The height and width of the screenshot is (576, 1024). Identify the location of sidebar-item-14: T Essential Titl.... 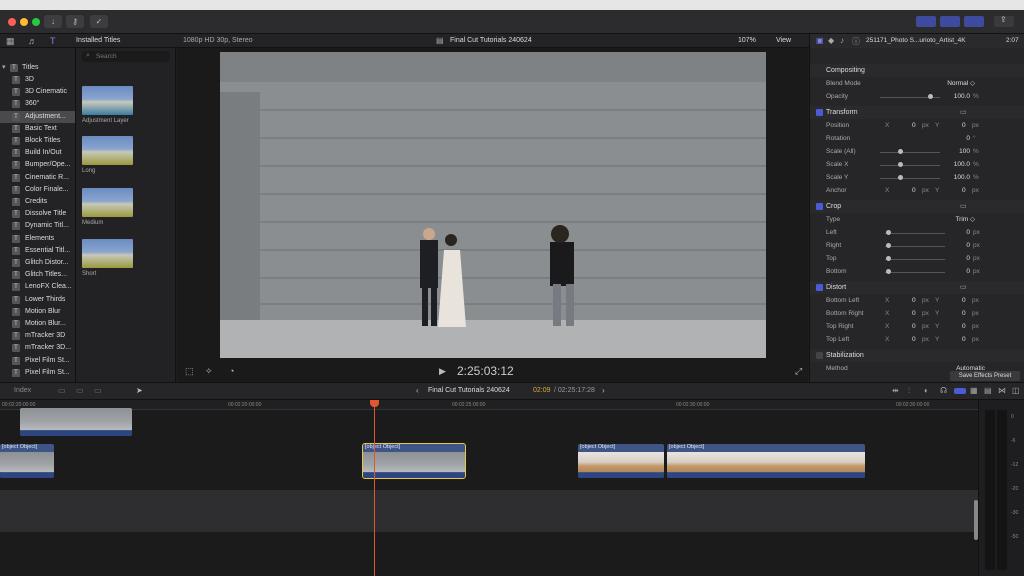
(37, 251).